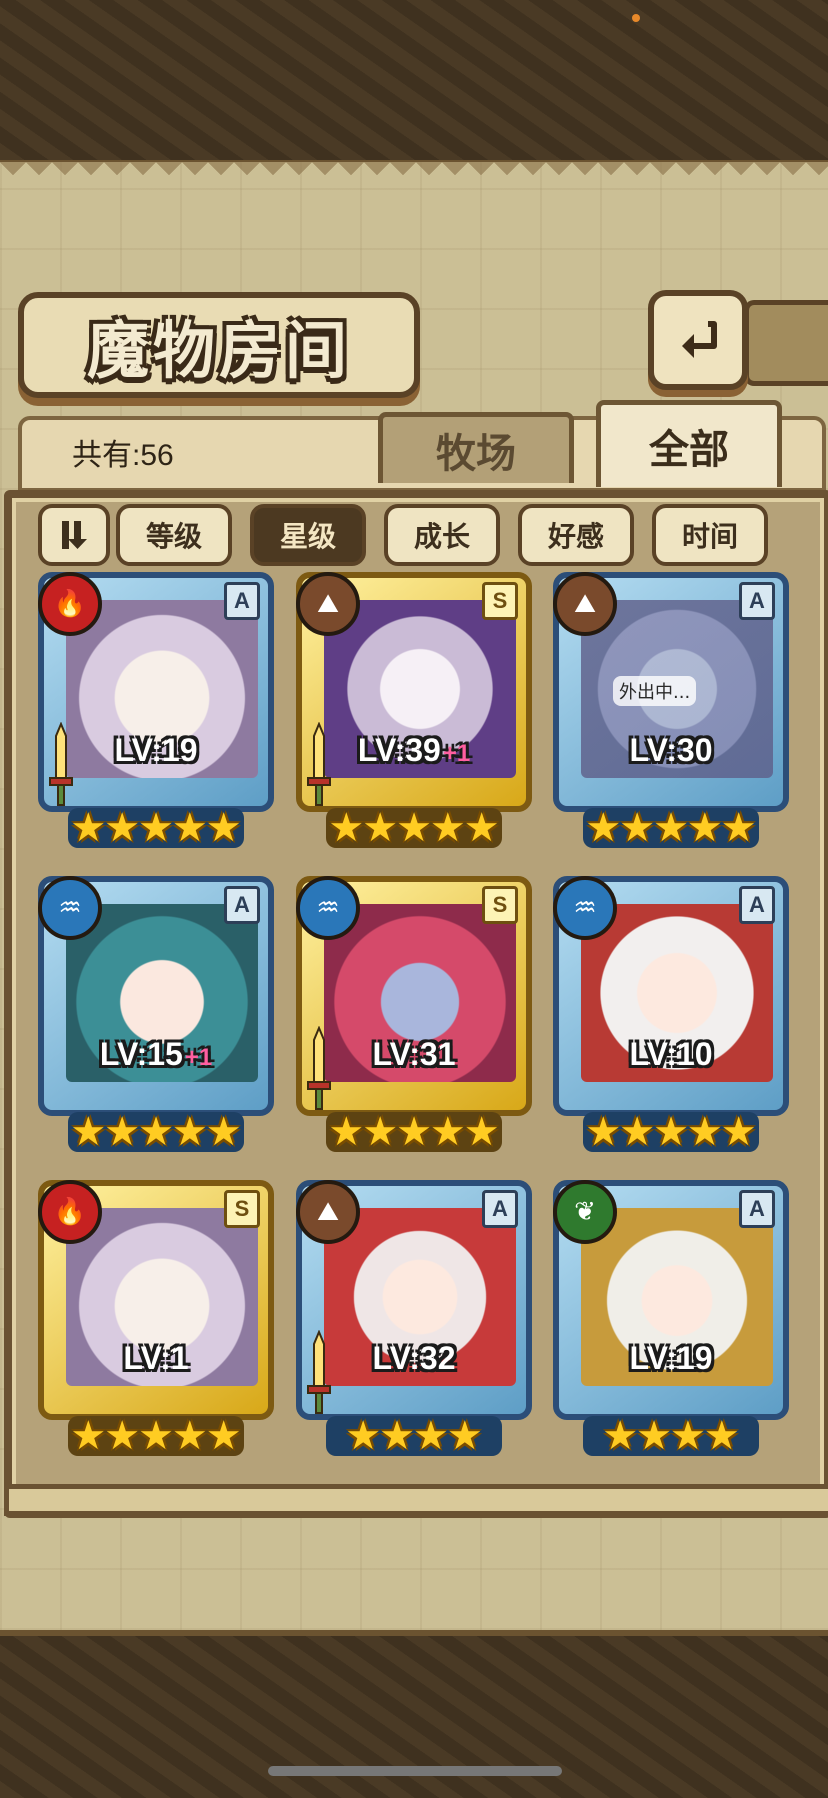 The image size is (828, 1798). I want to click on page-title: 魔物房间, so click(218, 350).